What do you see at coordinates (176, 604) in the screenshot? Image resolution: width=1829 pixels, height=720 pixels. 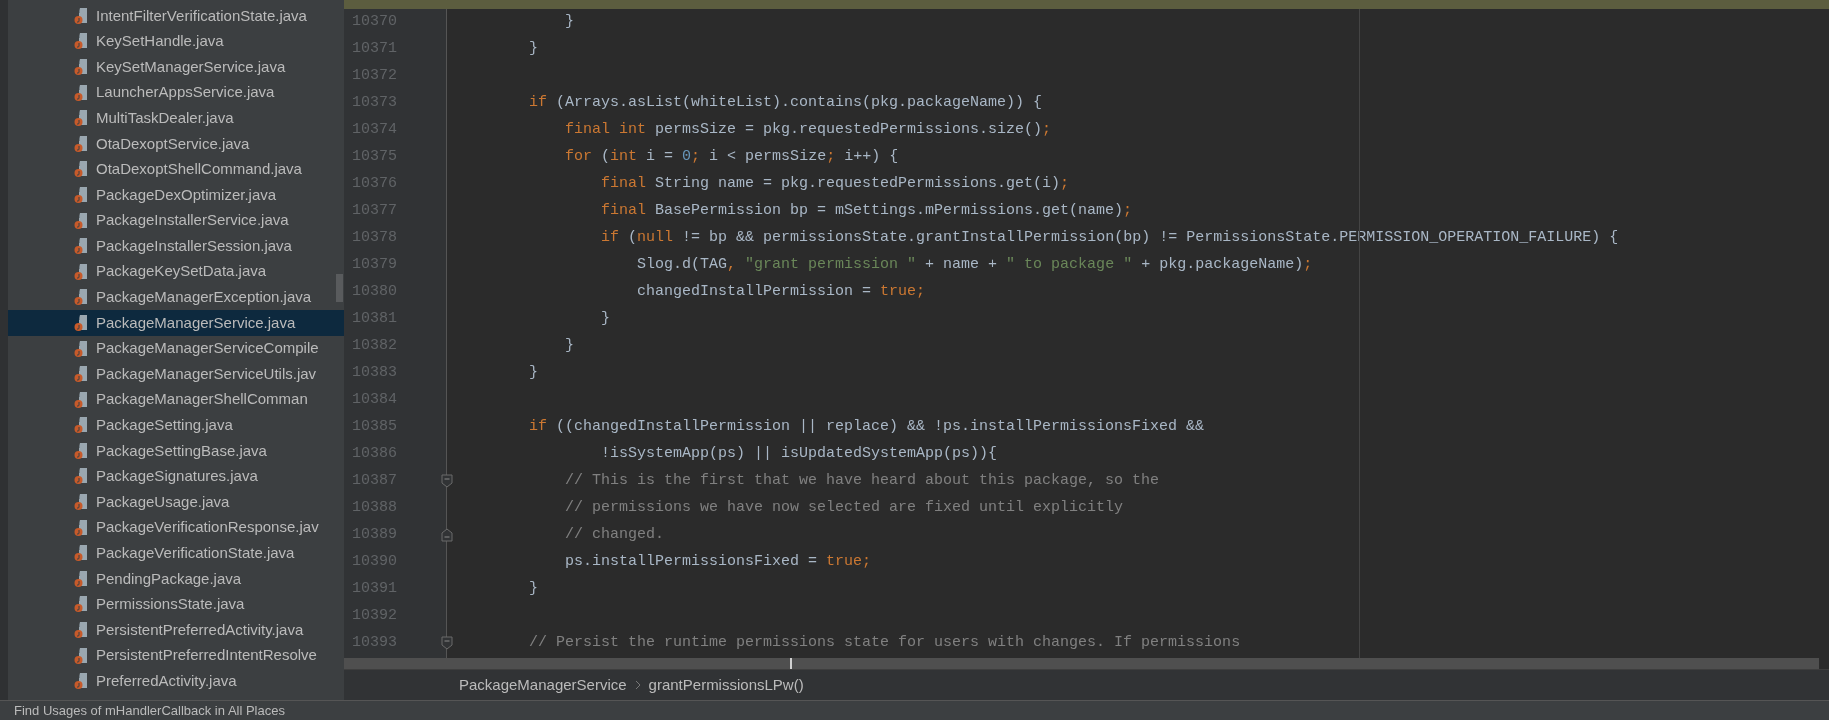 I see `file-tree-item: PermissionsState.java` at bounding box center [176, 604].